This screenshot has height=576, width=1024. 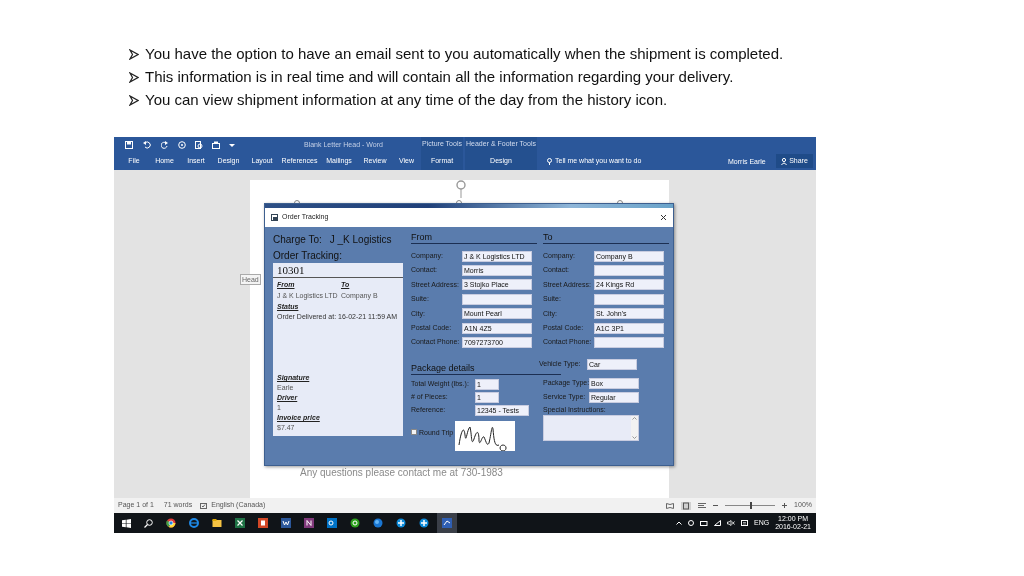 I want to click on undo-icon, so click(x=147, y=144).